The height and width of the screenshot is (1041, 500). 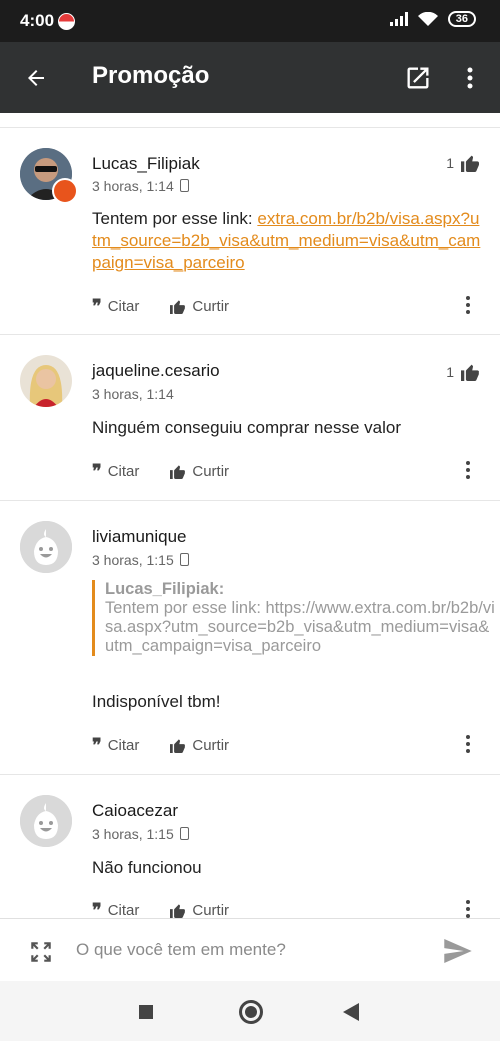 What do you see at coordinates (250, 21) in the screenshot?
I see `status-bar: 4:00 36` at bounding box center [250, 21].